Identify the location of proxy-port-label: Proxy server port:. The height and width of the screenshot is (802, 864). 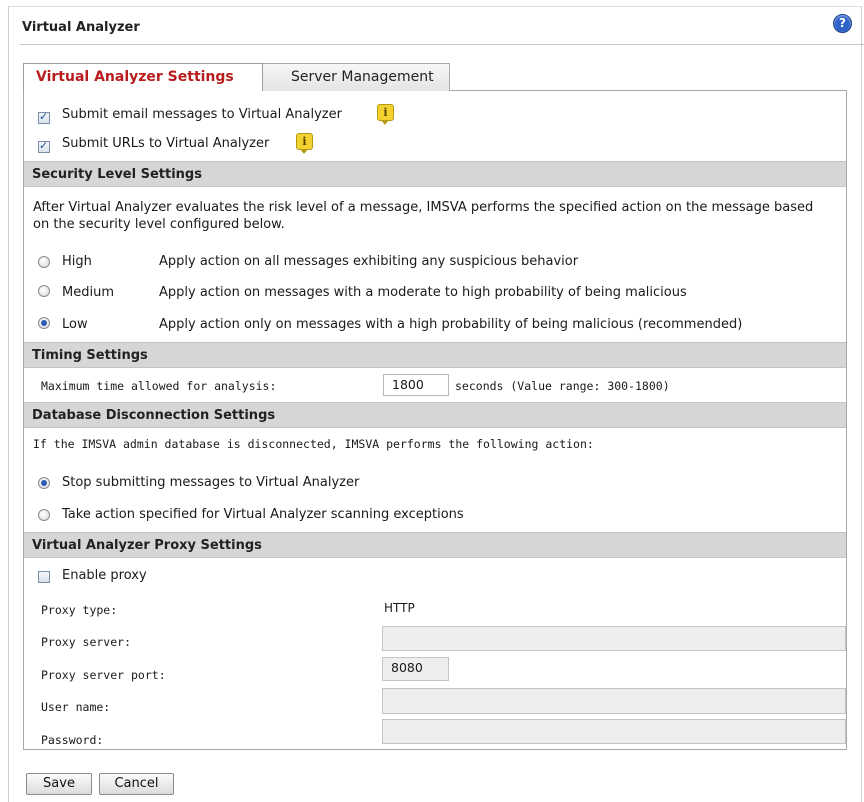
(103, 675).